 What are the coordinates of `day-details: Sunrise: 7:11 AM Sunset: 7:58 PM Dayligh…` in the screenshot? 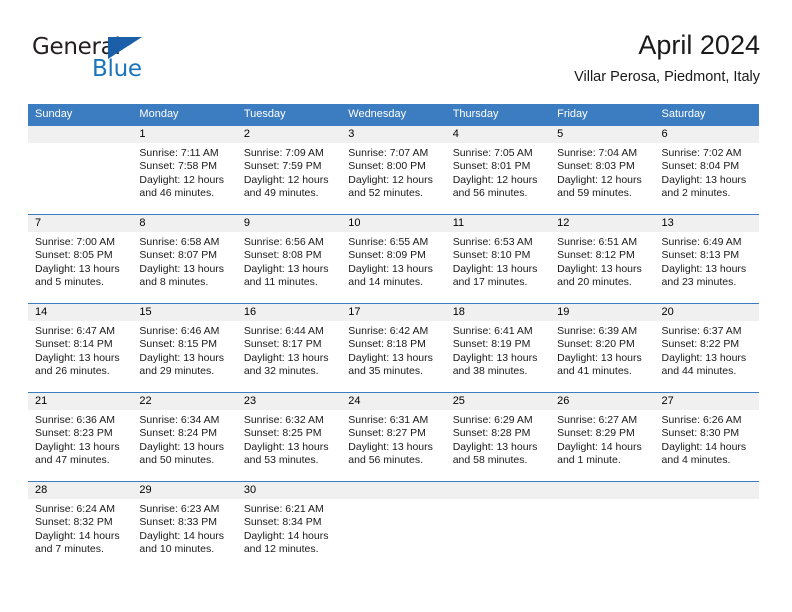 It's located at (184, 172).